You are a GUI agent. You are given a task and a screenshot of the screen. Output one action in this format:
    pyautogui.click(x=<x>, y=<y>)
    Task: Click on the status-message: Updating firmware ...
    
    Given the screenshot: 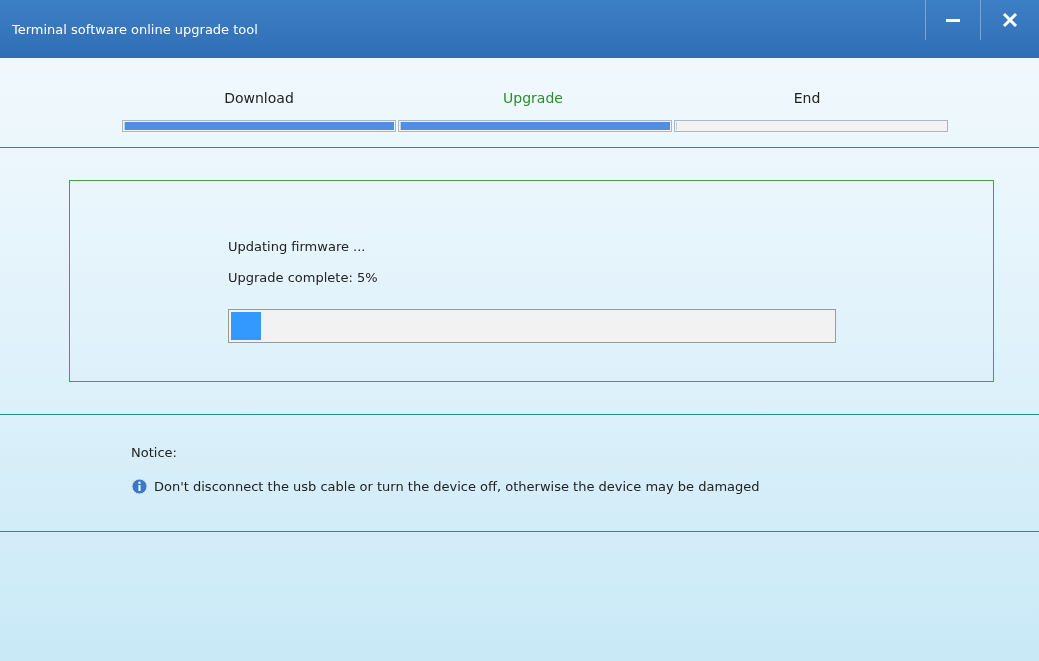 What is the action you would take?
    pyautogui.click(x=297, y=246)
    